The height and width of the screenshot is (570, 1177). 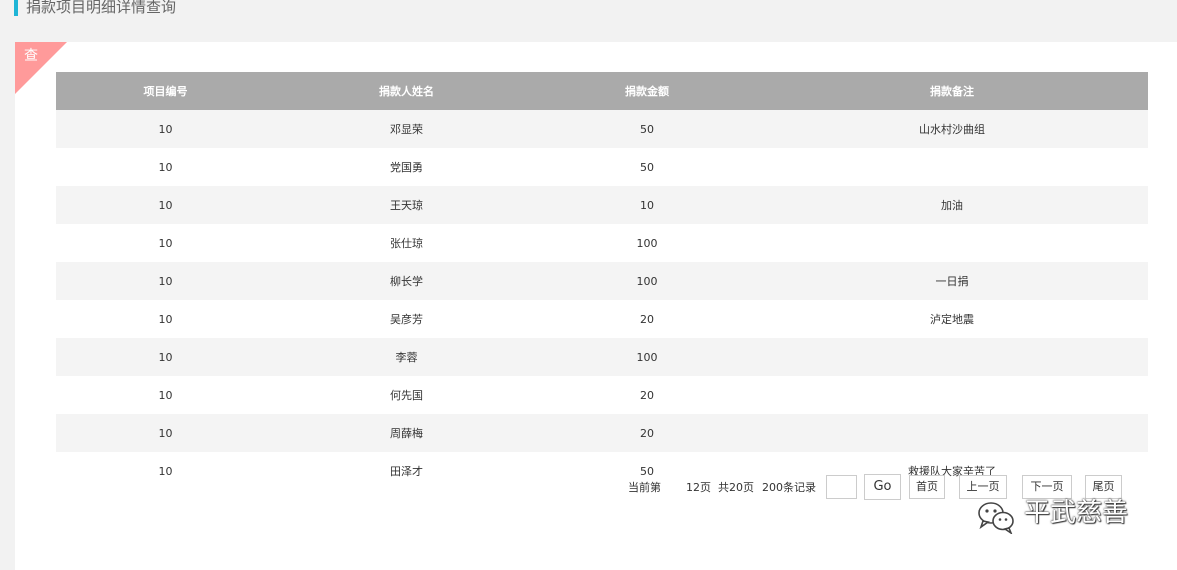 What do you see at coordinates (952, 205) in the screenshot?
I see `cell-note: 加油` at bounding box center [952, 205].